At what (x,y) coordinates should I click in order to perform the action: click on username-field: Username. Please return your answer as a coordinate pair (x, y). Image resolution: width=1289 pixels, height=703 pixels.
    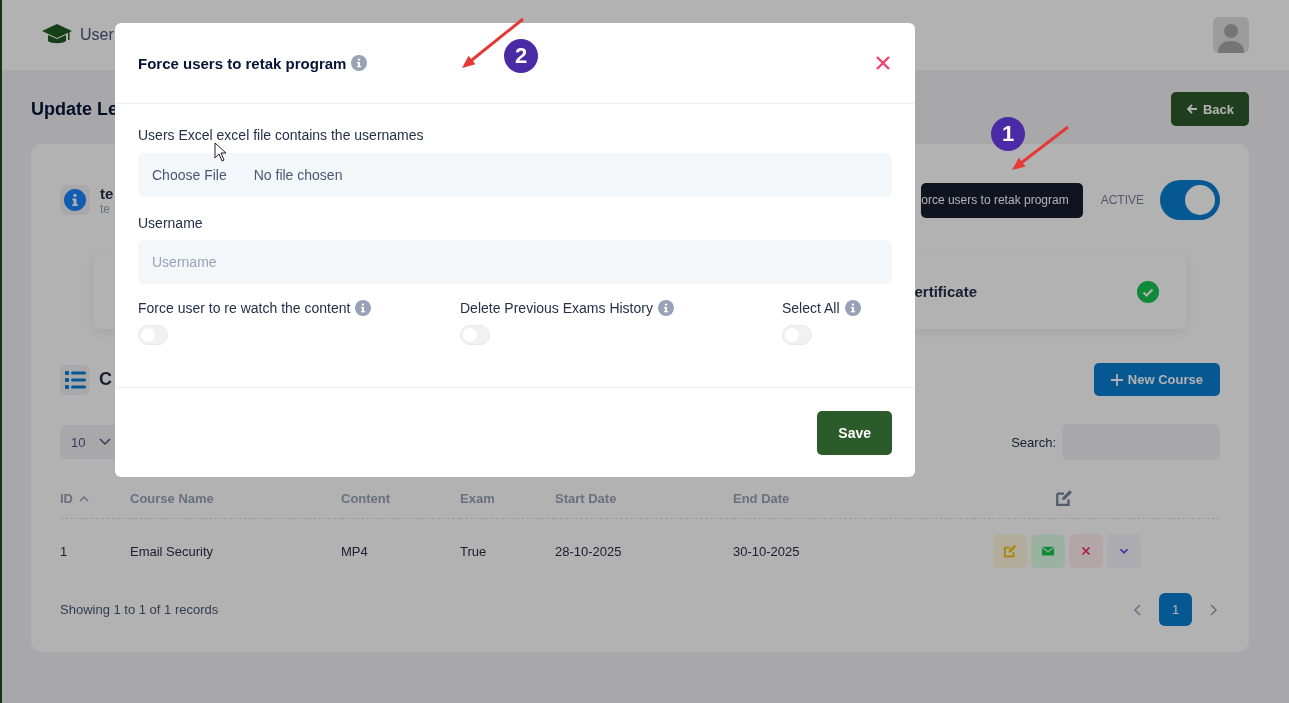
    Looking at the image, I should click on (515, 262).